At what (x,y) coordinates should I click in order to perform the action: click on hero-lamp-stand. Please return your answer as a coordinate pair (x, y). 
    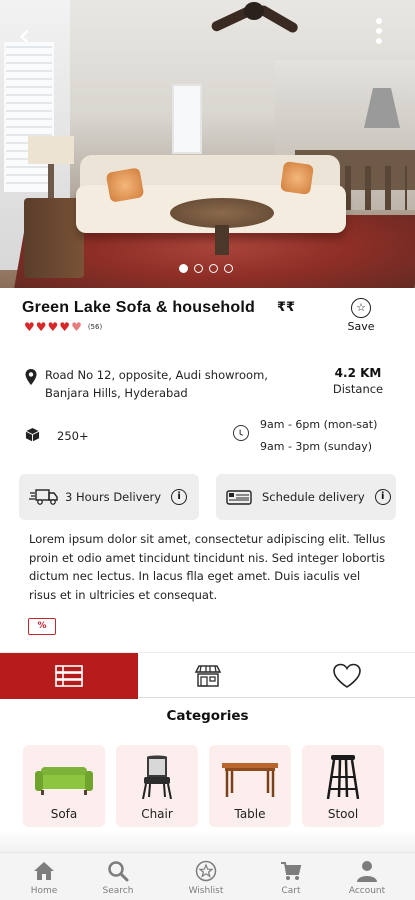
    Looking at the image, I should click on (51, 181).